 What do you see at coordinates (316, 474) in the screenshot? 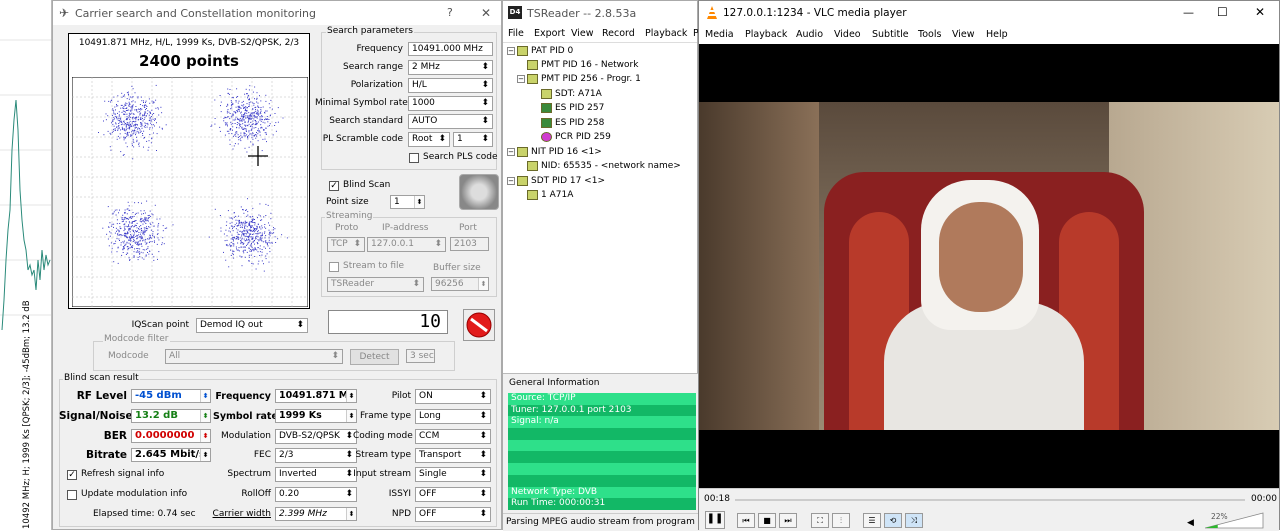
I see `spectrum-select: Inverted` at bounding box center [316, 474].